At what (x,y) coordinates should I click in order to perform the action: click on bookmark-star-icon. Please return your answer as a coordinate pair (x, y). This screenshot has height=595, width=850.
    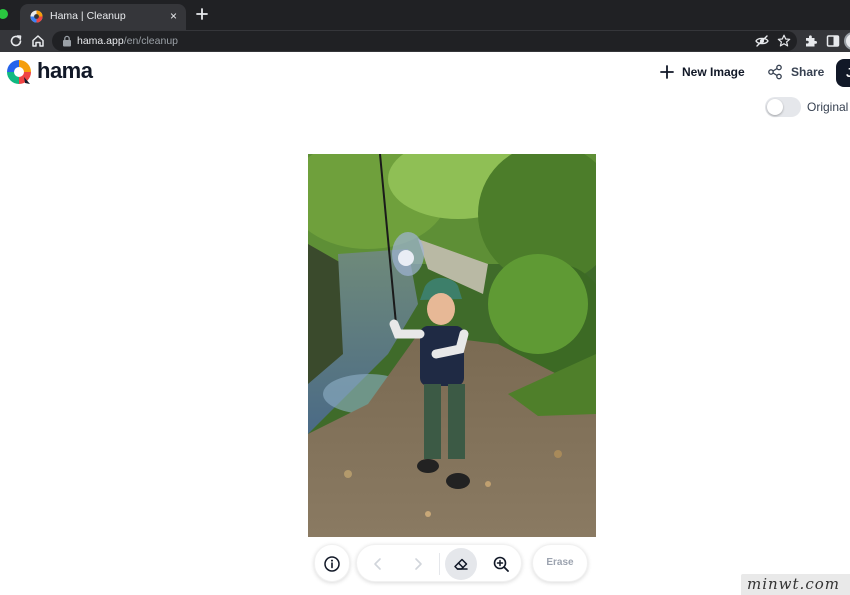
    Looking at the image, I should click on (784, 41).